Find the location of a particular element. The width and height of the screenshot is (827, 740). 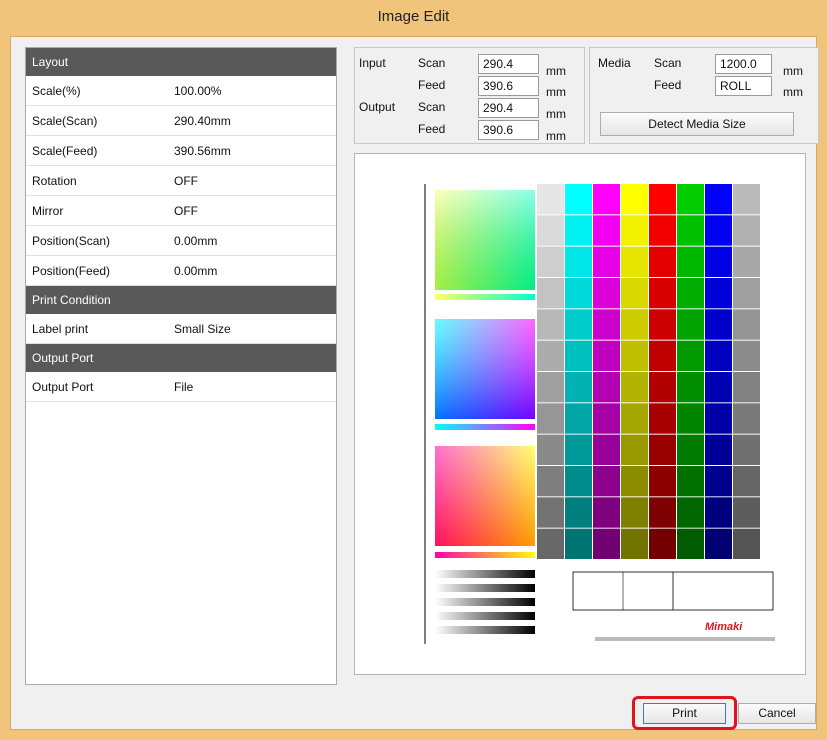

output-label: Output is located at coordinates (377, 107).